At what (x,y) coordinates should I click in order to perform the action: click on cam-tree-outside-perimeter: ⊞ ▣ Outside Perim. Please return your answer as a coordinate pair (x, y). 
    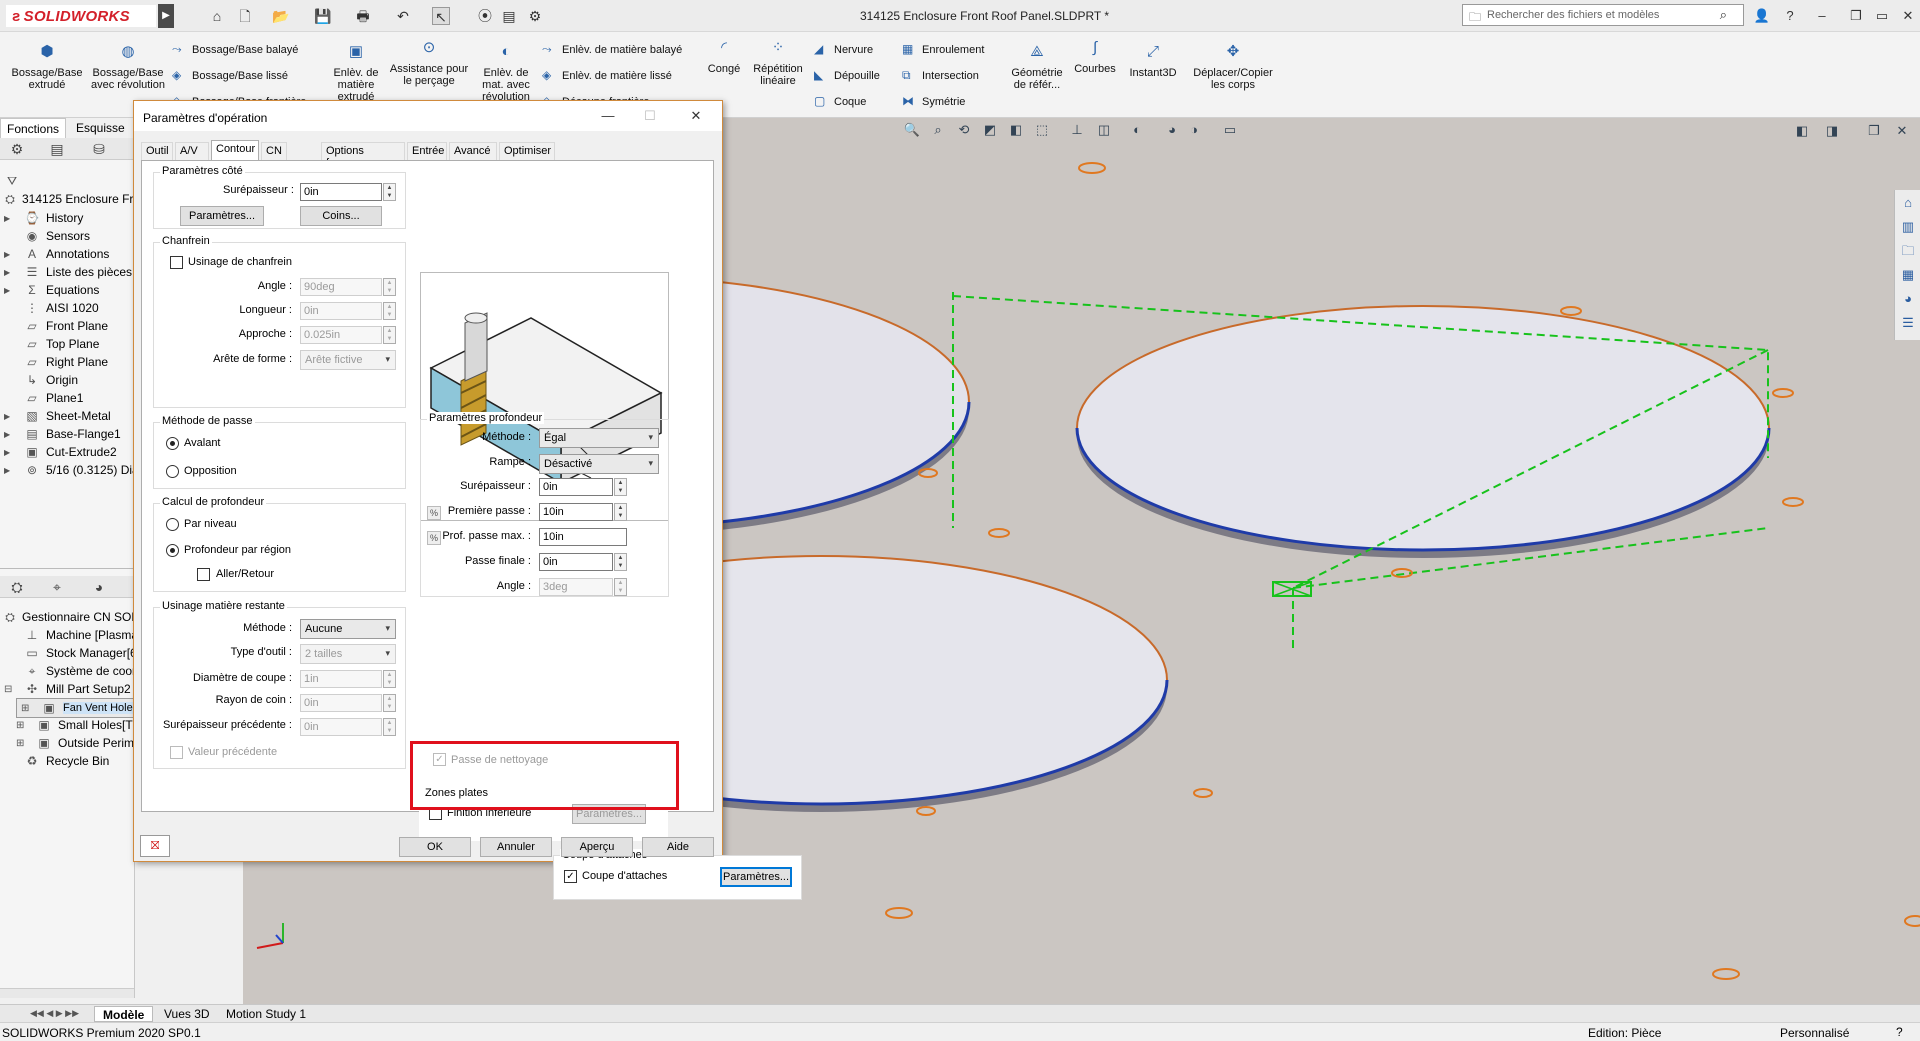
    Looking at the image, I should click on (75, 743).